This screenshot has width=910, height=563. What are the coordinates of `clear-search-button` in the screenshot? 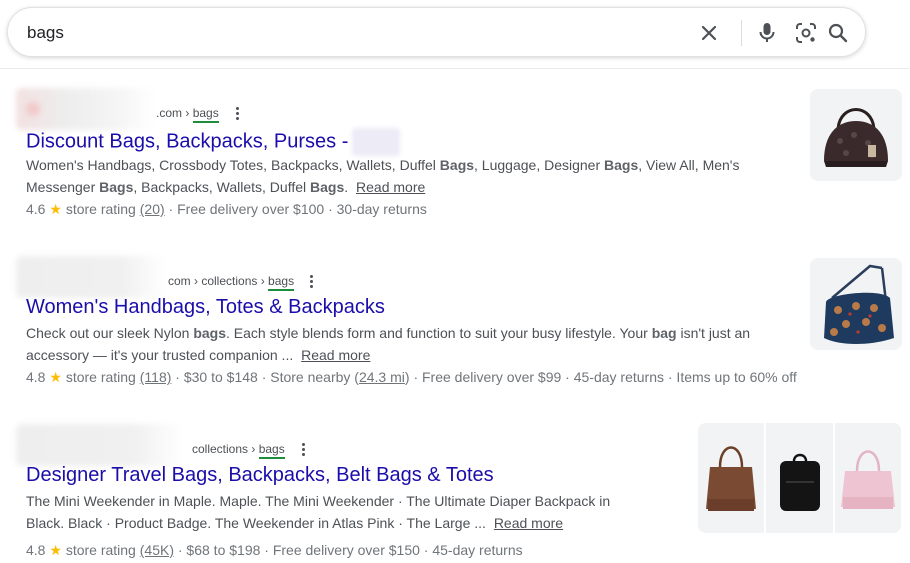 It's located at (709, 33).